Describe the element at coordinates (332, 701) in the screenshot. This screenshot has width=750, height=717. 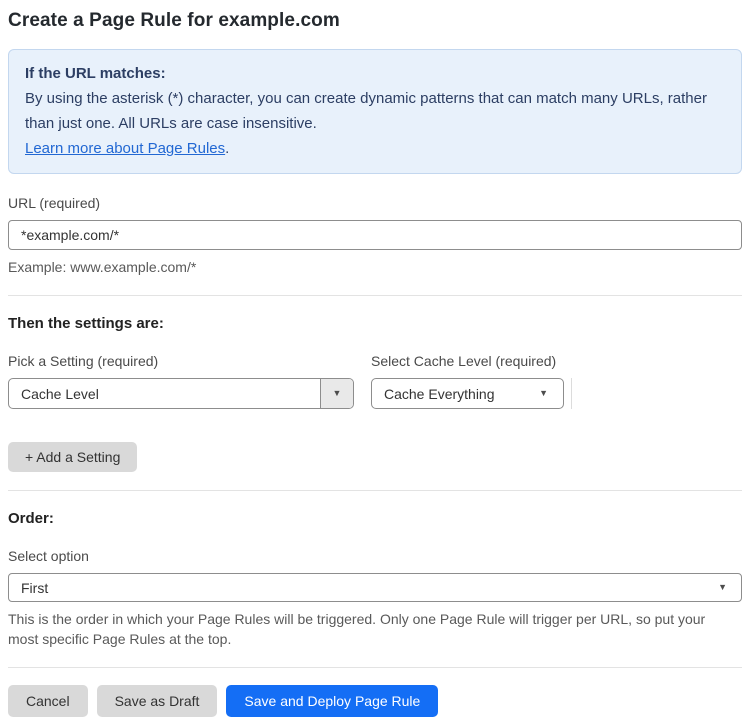
I see `save-and-deploy-button: Save and Deploy Page Rule` at that location.